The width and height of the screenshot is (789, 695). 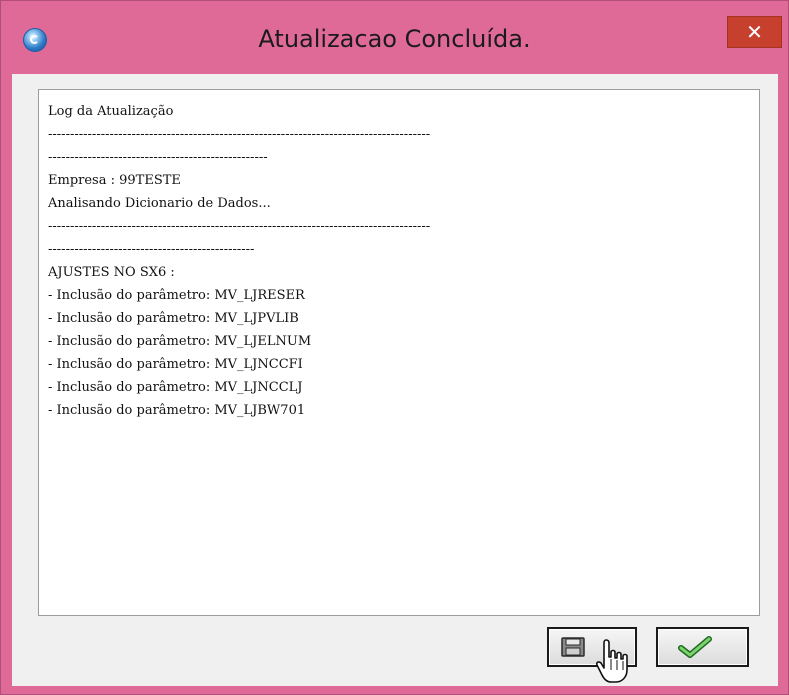 What do you see at coordinates (175, 364) in the screenshot?
I see `log-line: - Inclusão do parâmetro: MV_LJNCCFI` at bounding box center [175, 364].